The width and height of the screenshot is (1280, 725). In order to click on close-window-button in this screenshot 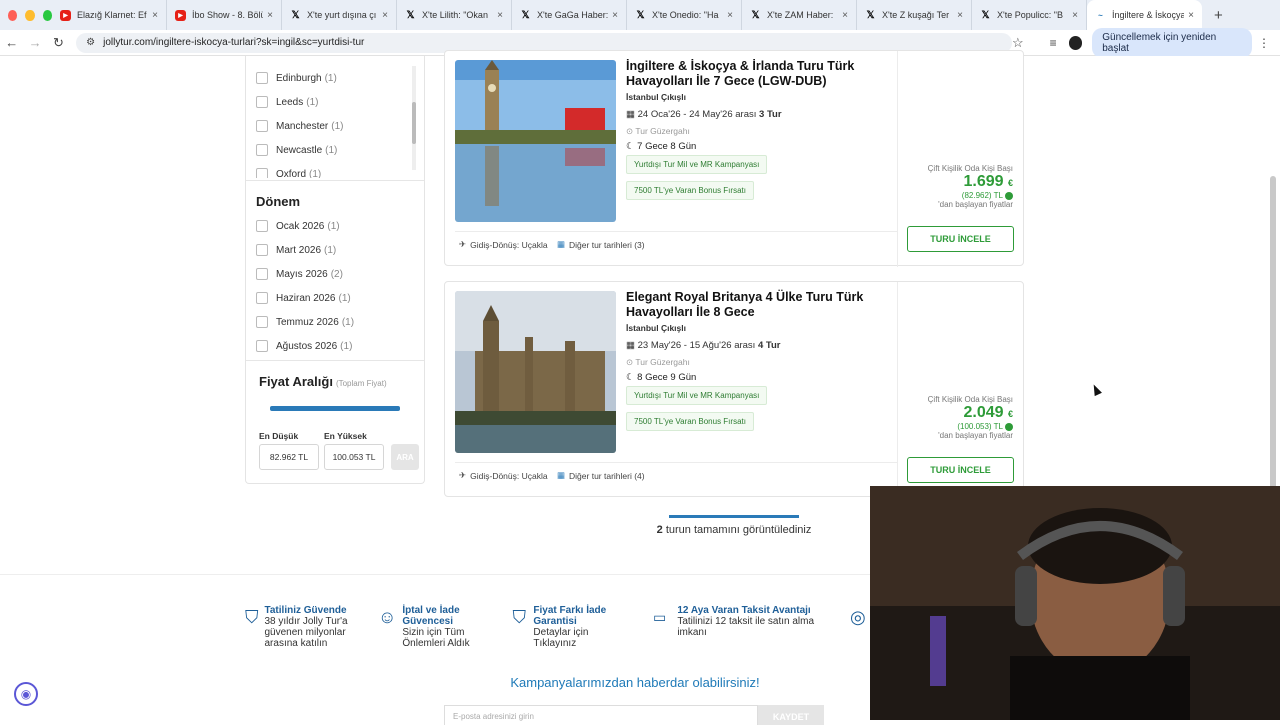, I will do `click(13, 15)`.